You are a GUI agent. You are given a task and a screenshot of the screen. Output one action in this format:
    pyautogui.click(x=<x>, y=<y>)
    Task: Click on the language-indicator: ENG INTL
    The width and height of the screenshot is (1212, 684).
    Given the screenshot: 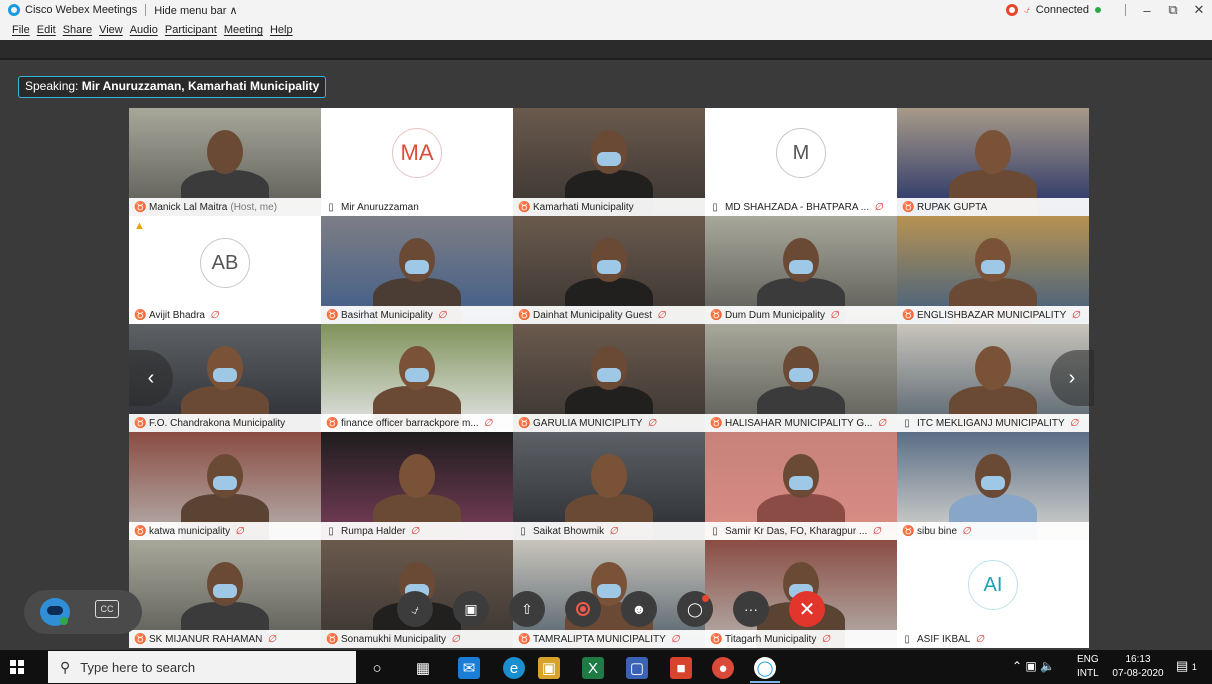 What is the action you would take?
    pyautogui.click(x=1088, y=667)
    